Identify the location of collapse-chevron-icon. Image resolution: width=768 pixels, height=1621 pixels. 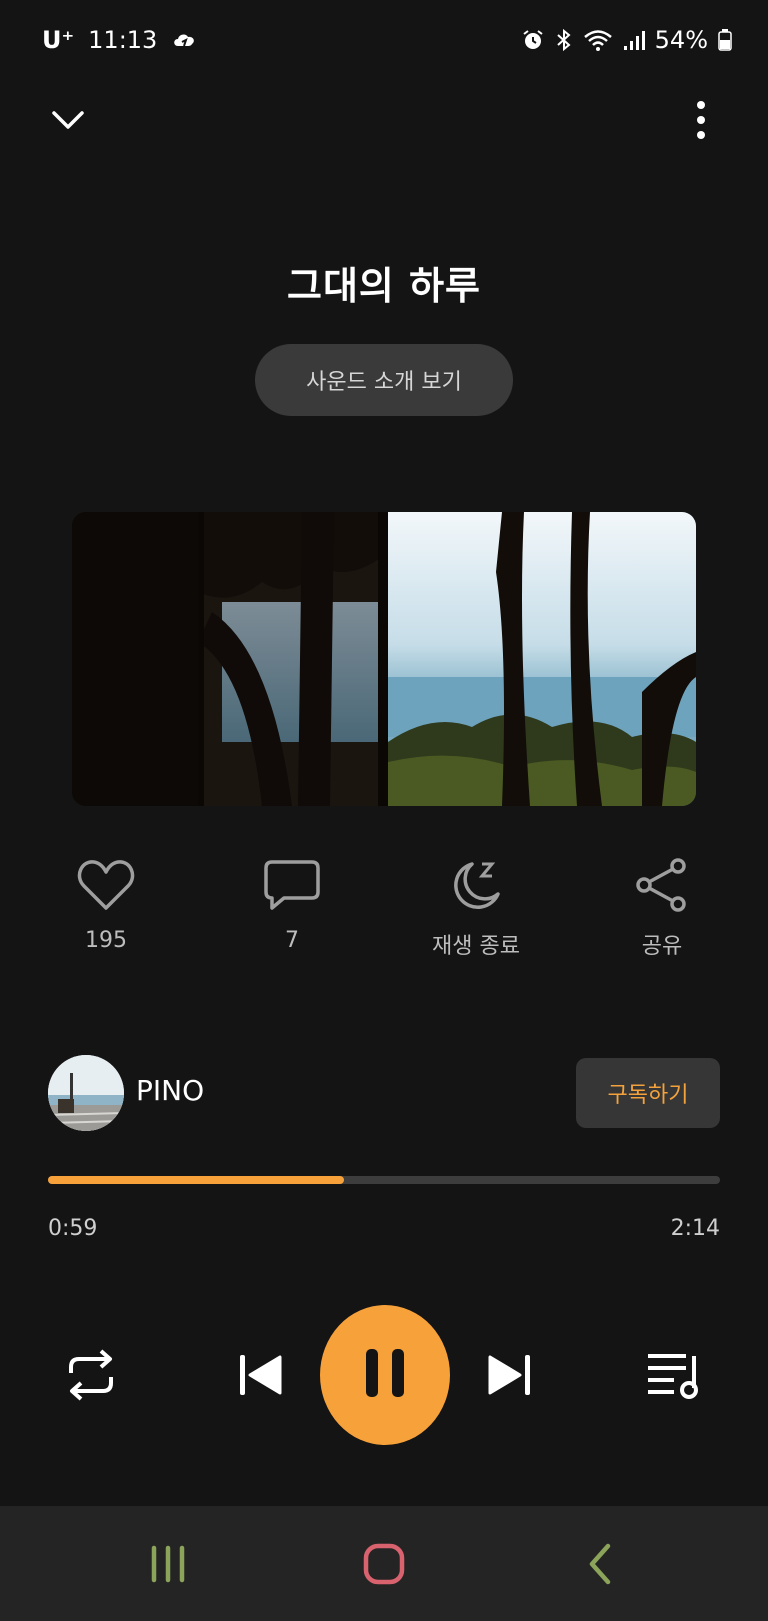
(68, 120).